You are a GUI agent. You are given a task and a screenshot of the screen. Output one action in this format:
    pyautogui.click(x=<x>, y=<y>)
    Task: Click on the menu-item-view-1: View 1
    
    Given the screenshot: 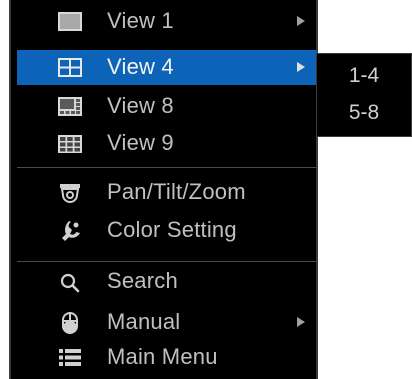 What is the action you would take?
    pyautogui.click(x=167, y=21)
    